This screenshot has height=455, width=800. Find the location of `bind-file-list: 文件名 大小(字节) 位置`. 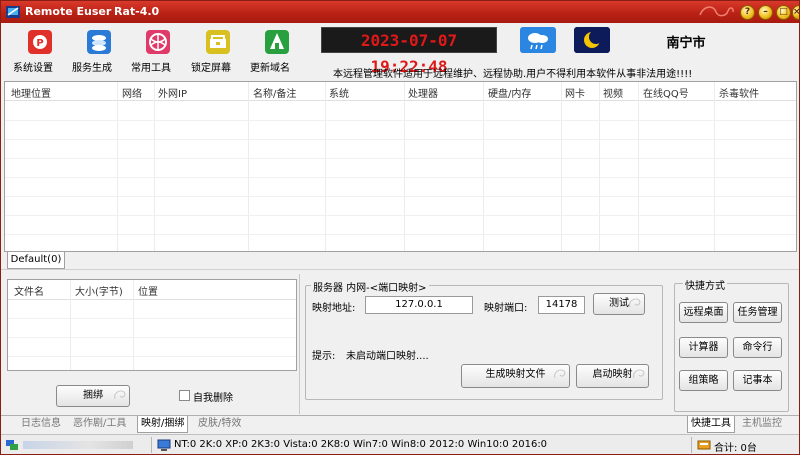

bind-file-list: 文件名 大小(字节) 位置 is located at coordinates (152, 325).